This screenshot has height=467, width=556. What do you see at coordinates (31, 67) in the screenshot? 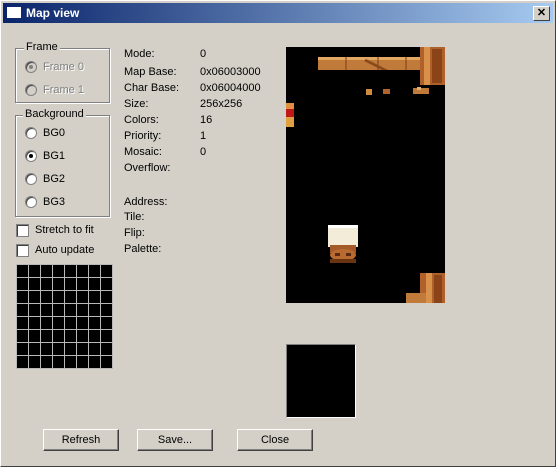
I see `radio-frame-0-circle` at bounding box center [31, 67].